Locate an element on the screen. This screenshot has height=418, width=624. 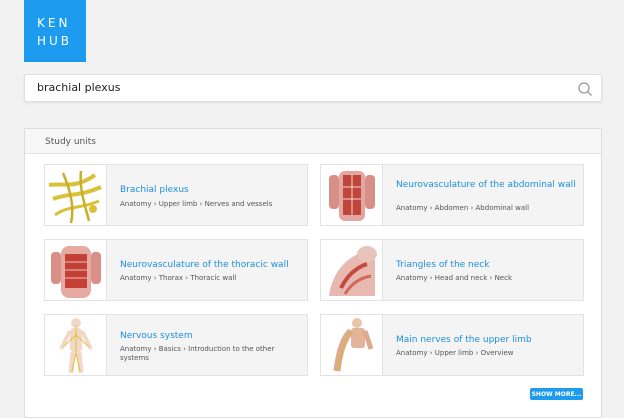
search-input is located at coordinates (302, 87).